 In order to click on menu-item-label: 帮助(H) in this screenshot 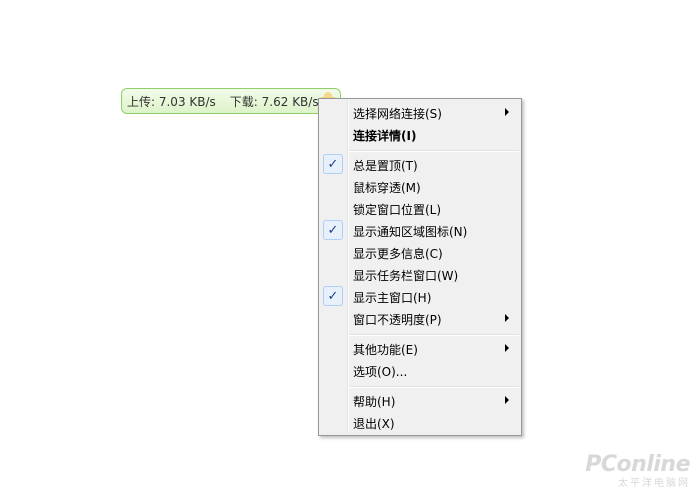, I will do `click(374, 402)`.